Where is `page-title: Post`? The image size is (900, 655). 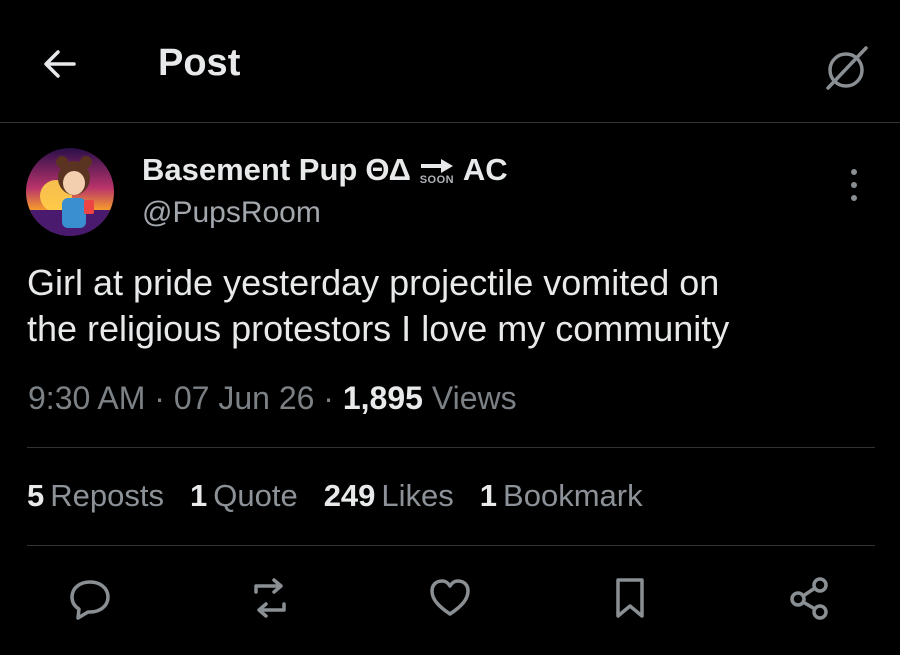 page-title: Post is located at coordinates (199, 63).